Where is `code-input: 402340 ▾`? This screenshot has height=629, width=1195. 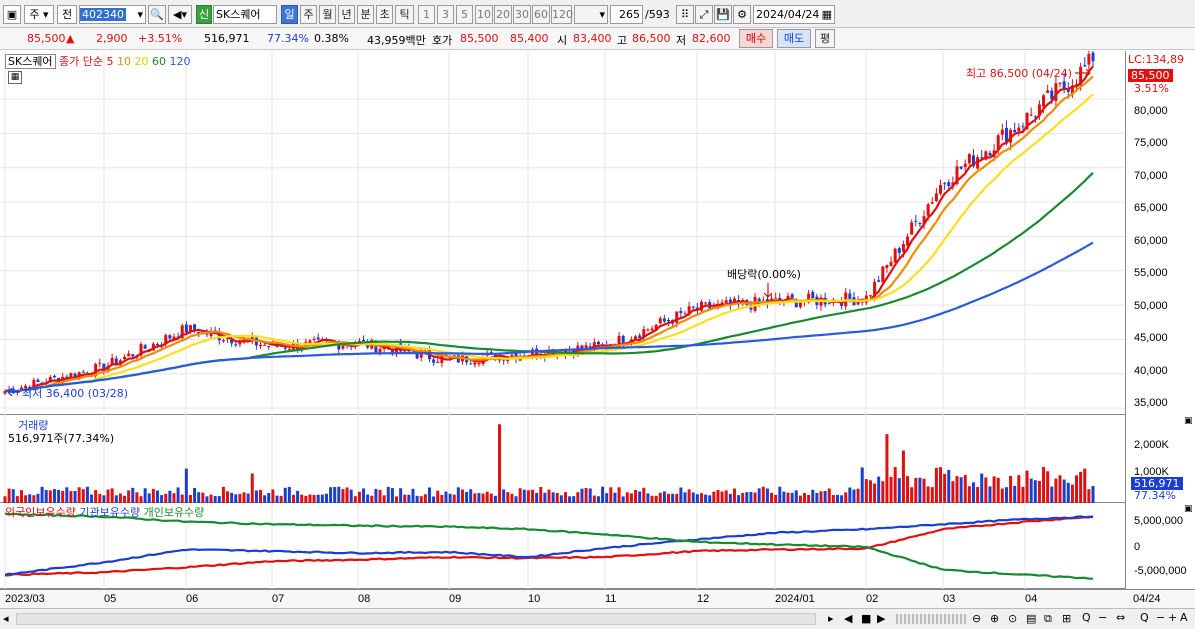
code-input: 402340 ▾ is located at coordinates (112, 14).